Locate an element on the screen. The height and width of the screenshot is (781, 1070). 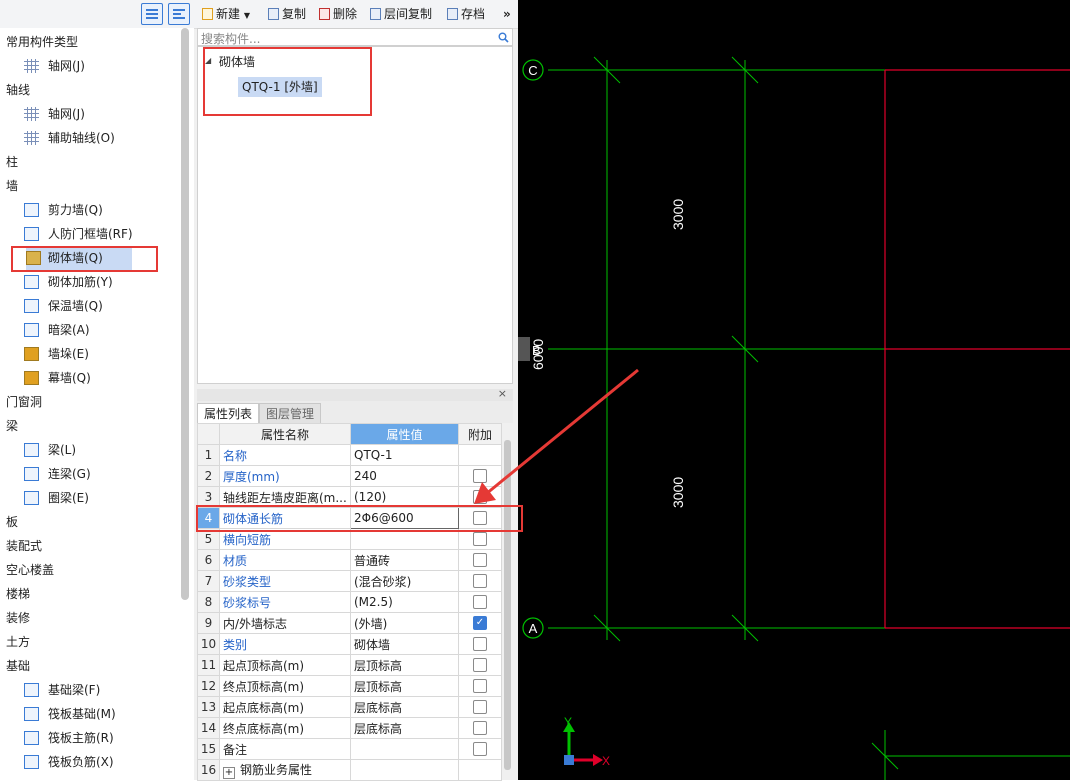
tree-item: 筏板基础(M) is located at coordinates (90, 714).